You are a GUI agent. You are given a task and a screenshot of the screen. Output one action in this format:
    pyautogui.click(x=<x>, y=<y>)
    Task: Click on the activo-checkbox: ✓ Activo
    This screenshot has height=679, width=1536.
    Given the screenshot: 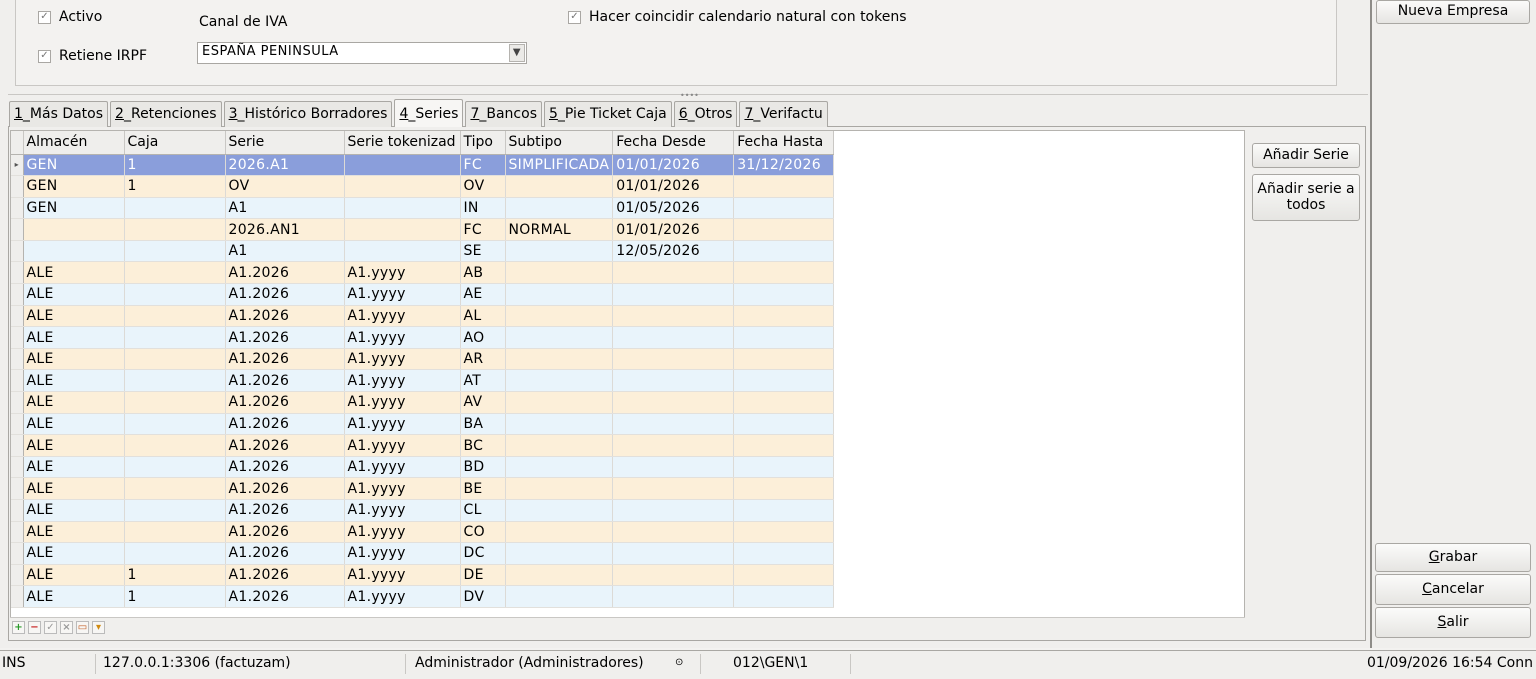 What is the action you would take?
    pyautogui.click(x=70, y=17)
    